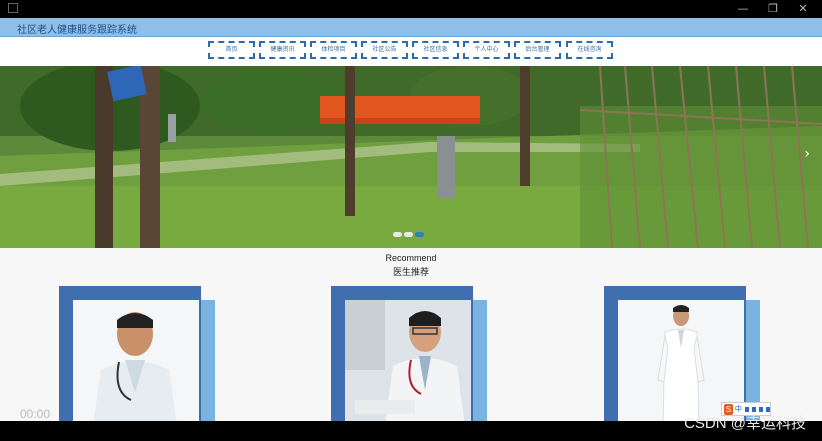  What do you see at coordinates (77, 30) in the screenshot?
I see `site-title: 社区老人健康服务跟踪系统` at bounding box center [77, 30].